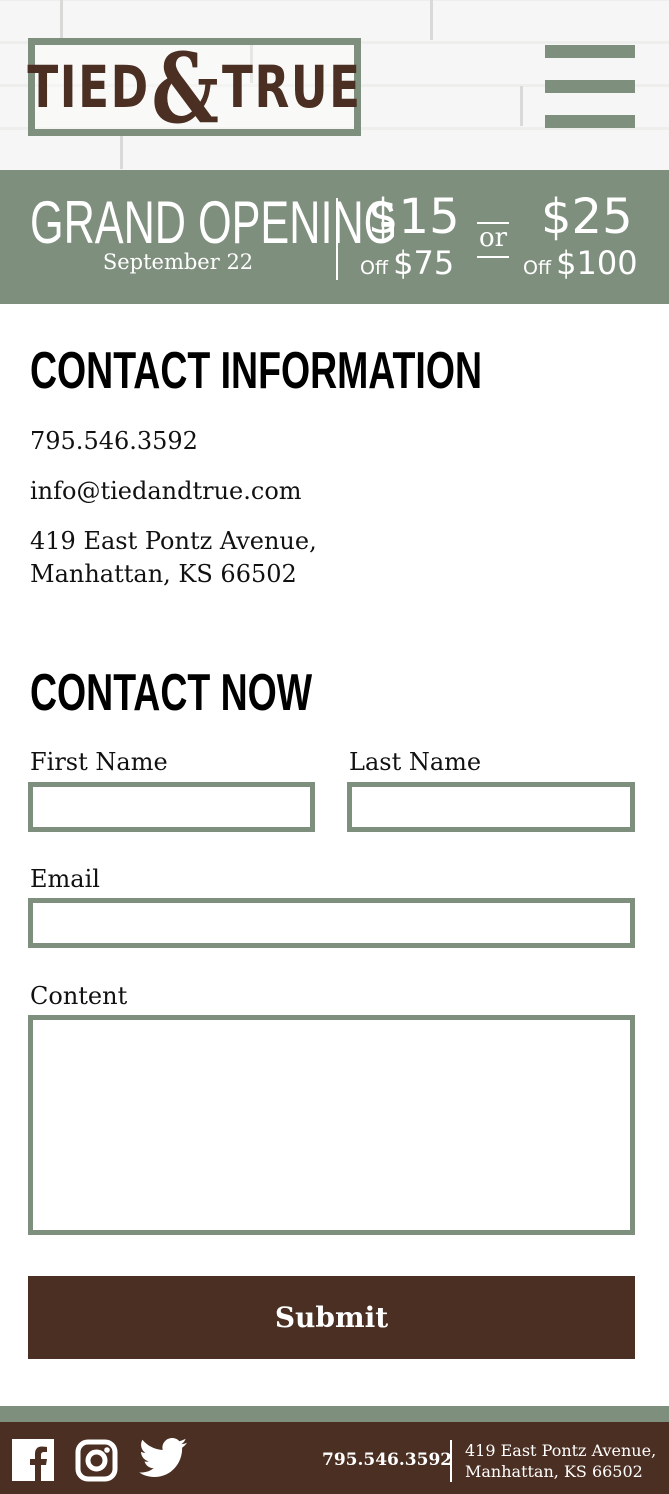 The height and width of the screenshot is (1494, 669). Describe the element at coordinates (334, 1414) in the screenshot. I see `footer-accent-bar` at that location.